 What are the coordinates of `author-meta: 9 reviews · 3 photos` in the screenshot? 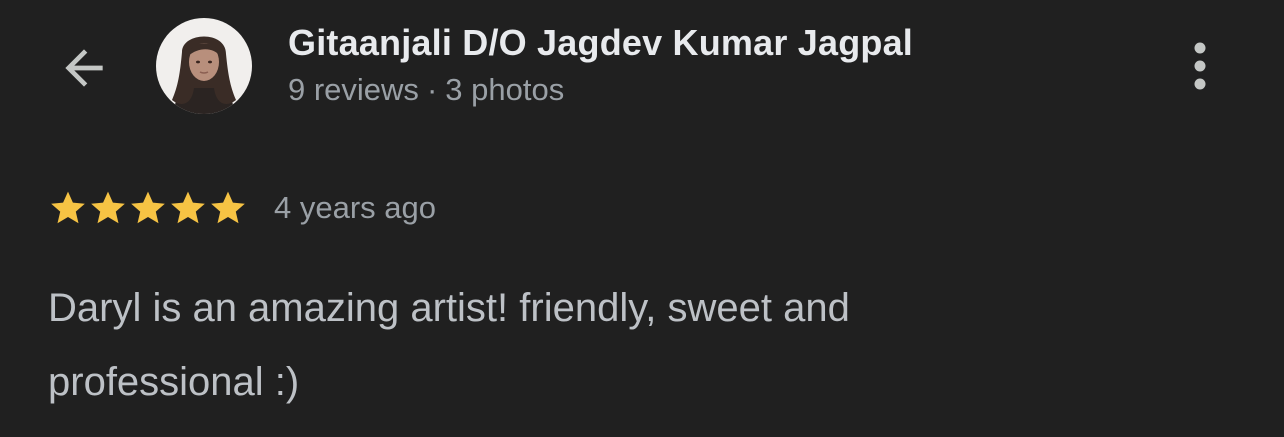 It's located at (426, 90).